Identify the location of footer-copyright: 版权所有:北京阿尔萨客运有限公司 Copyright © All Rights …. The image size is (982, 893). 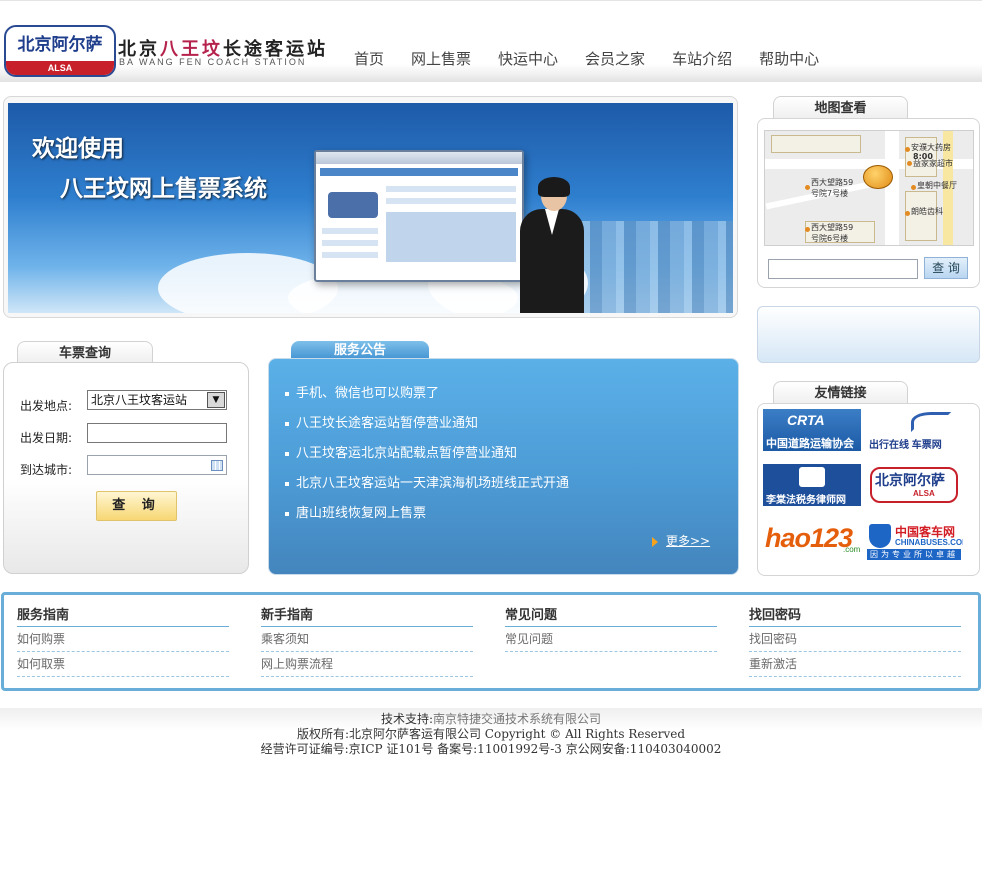
(491, 734).